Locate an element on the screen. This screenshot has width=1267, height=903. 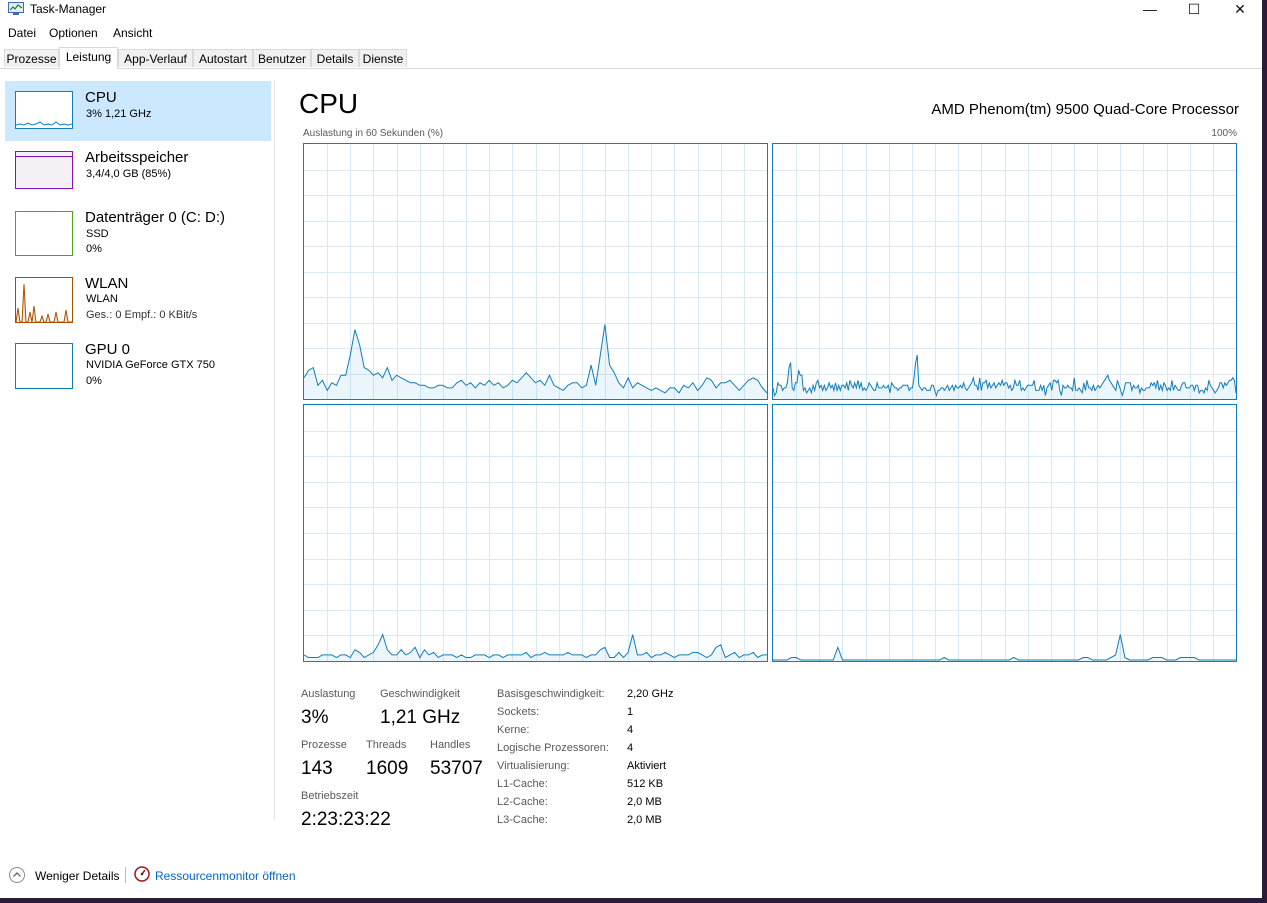
sidebar-item-datentraeger: Datenträger 0 (C: D:) SSD 0% is located at coordinates (138, 231).